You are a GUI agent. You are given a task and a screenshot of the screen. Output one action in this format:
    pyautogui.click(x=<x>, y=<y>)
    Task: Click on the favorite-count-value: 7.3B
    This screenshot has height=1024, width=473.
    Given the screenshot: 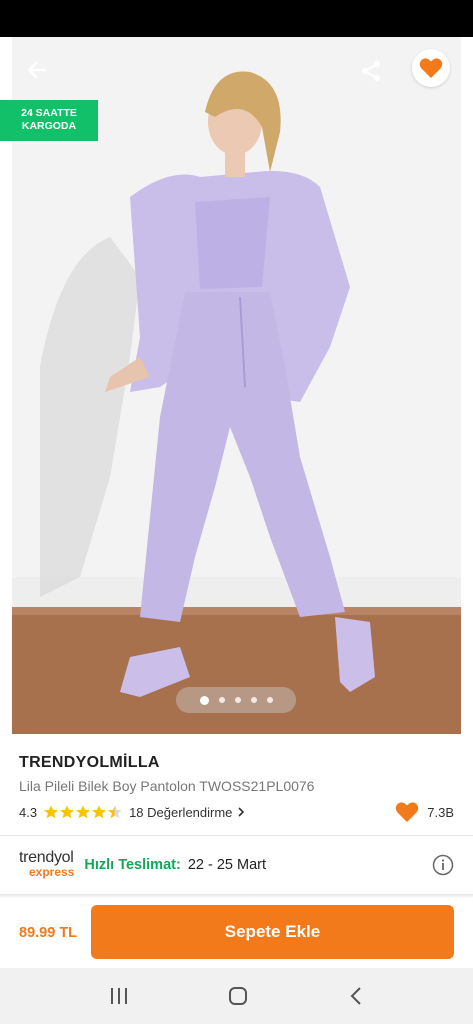 What is the action you would take?
    pyautogui.click(x=440, y=812)
    